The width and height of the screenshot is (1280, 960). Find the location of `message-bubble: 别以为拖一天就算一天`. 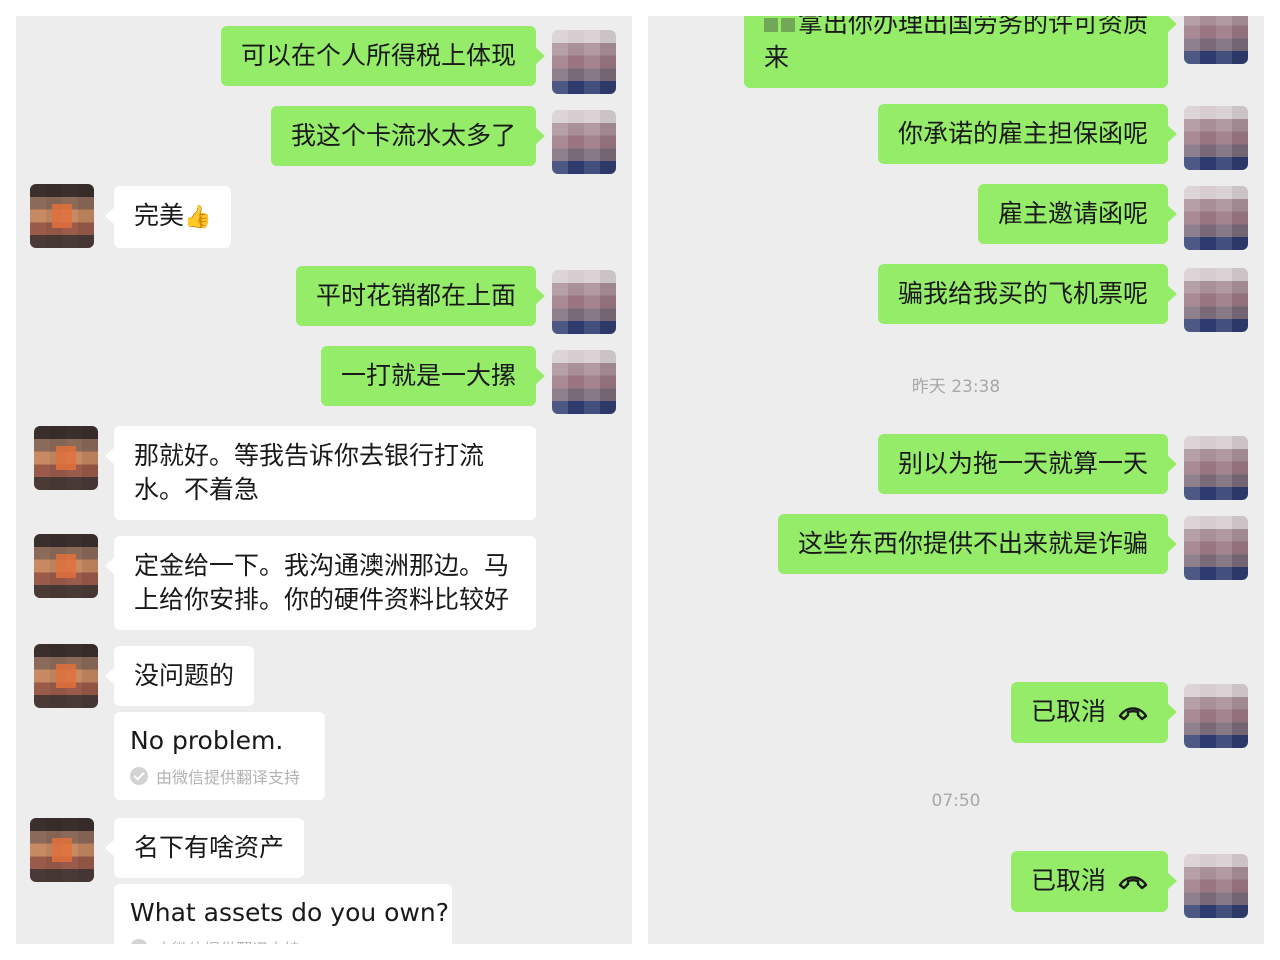

message-bubble: 别以为拖一天就算一天 is located at coordinates (1027, 464).